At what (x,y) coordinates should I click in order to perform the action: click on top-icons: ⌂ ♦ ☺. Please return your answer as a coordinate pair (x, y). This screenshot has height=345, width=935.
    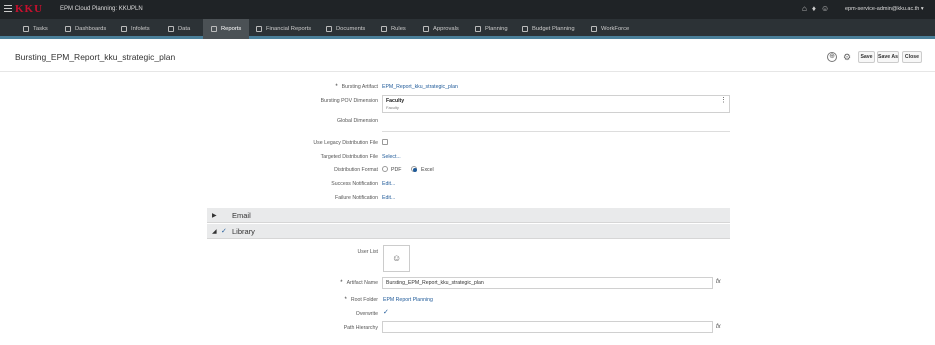
    Looking at the image, I should click on (815, 9).